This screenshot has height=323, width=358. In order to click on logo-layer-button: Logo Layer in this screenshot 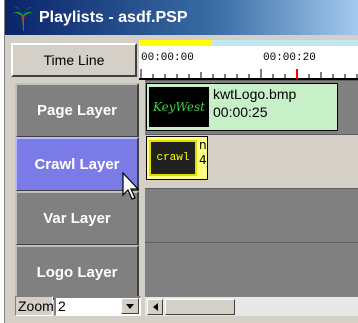, I will do `click(77, 272)`.